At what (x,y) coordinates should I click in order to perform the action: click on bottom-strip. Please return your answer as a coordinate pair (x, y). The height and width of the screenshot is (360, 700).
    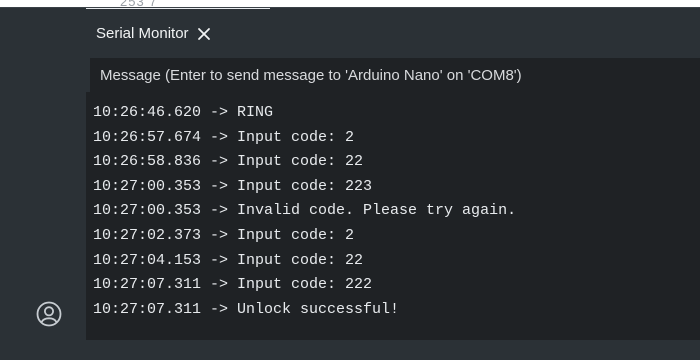
    Looking at the image, I should click on (393, 350).